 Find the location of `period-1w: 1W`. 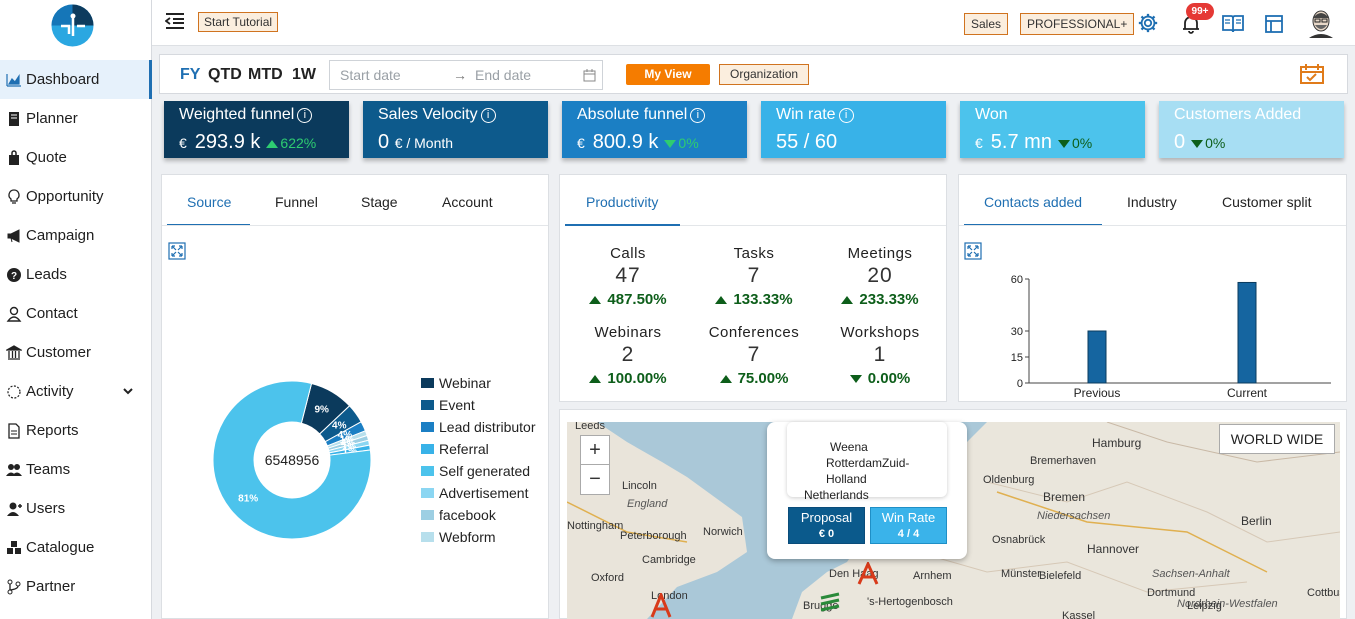

period-1w: 1W is located at coordinates (304, 75).